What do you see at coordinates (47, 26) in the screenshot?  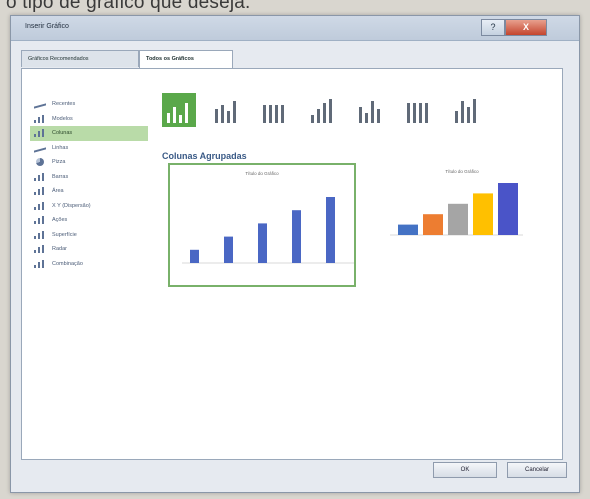 I see `window-title: Inserir Gráfico` at bounding box center [47, 26].